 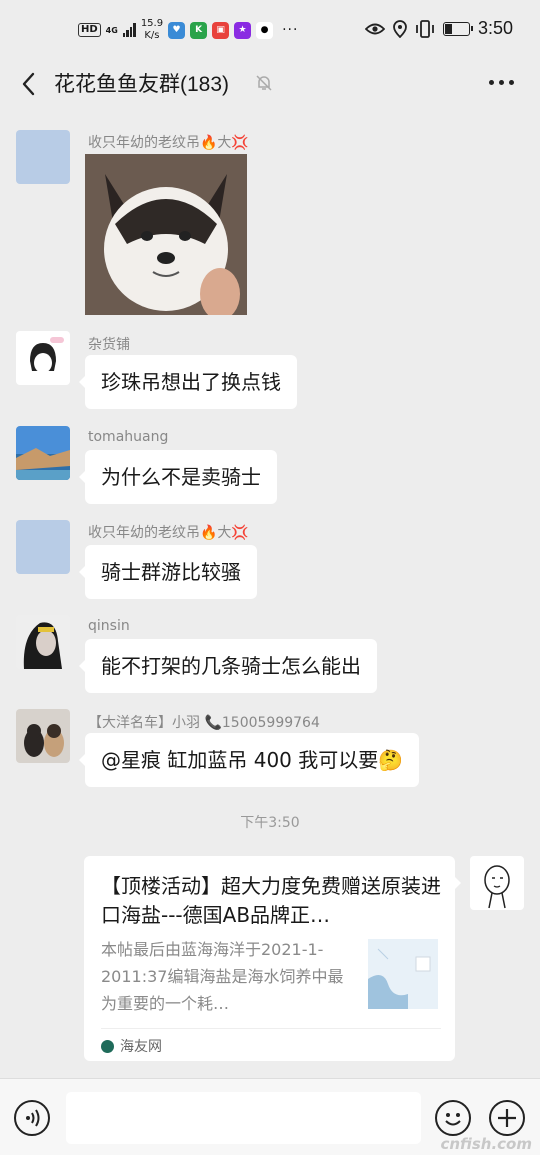 I want to click on location-icon, so click(x=400, y=28).